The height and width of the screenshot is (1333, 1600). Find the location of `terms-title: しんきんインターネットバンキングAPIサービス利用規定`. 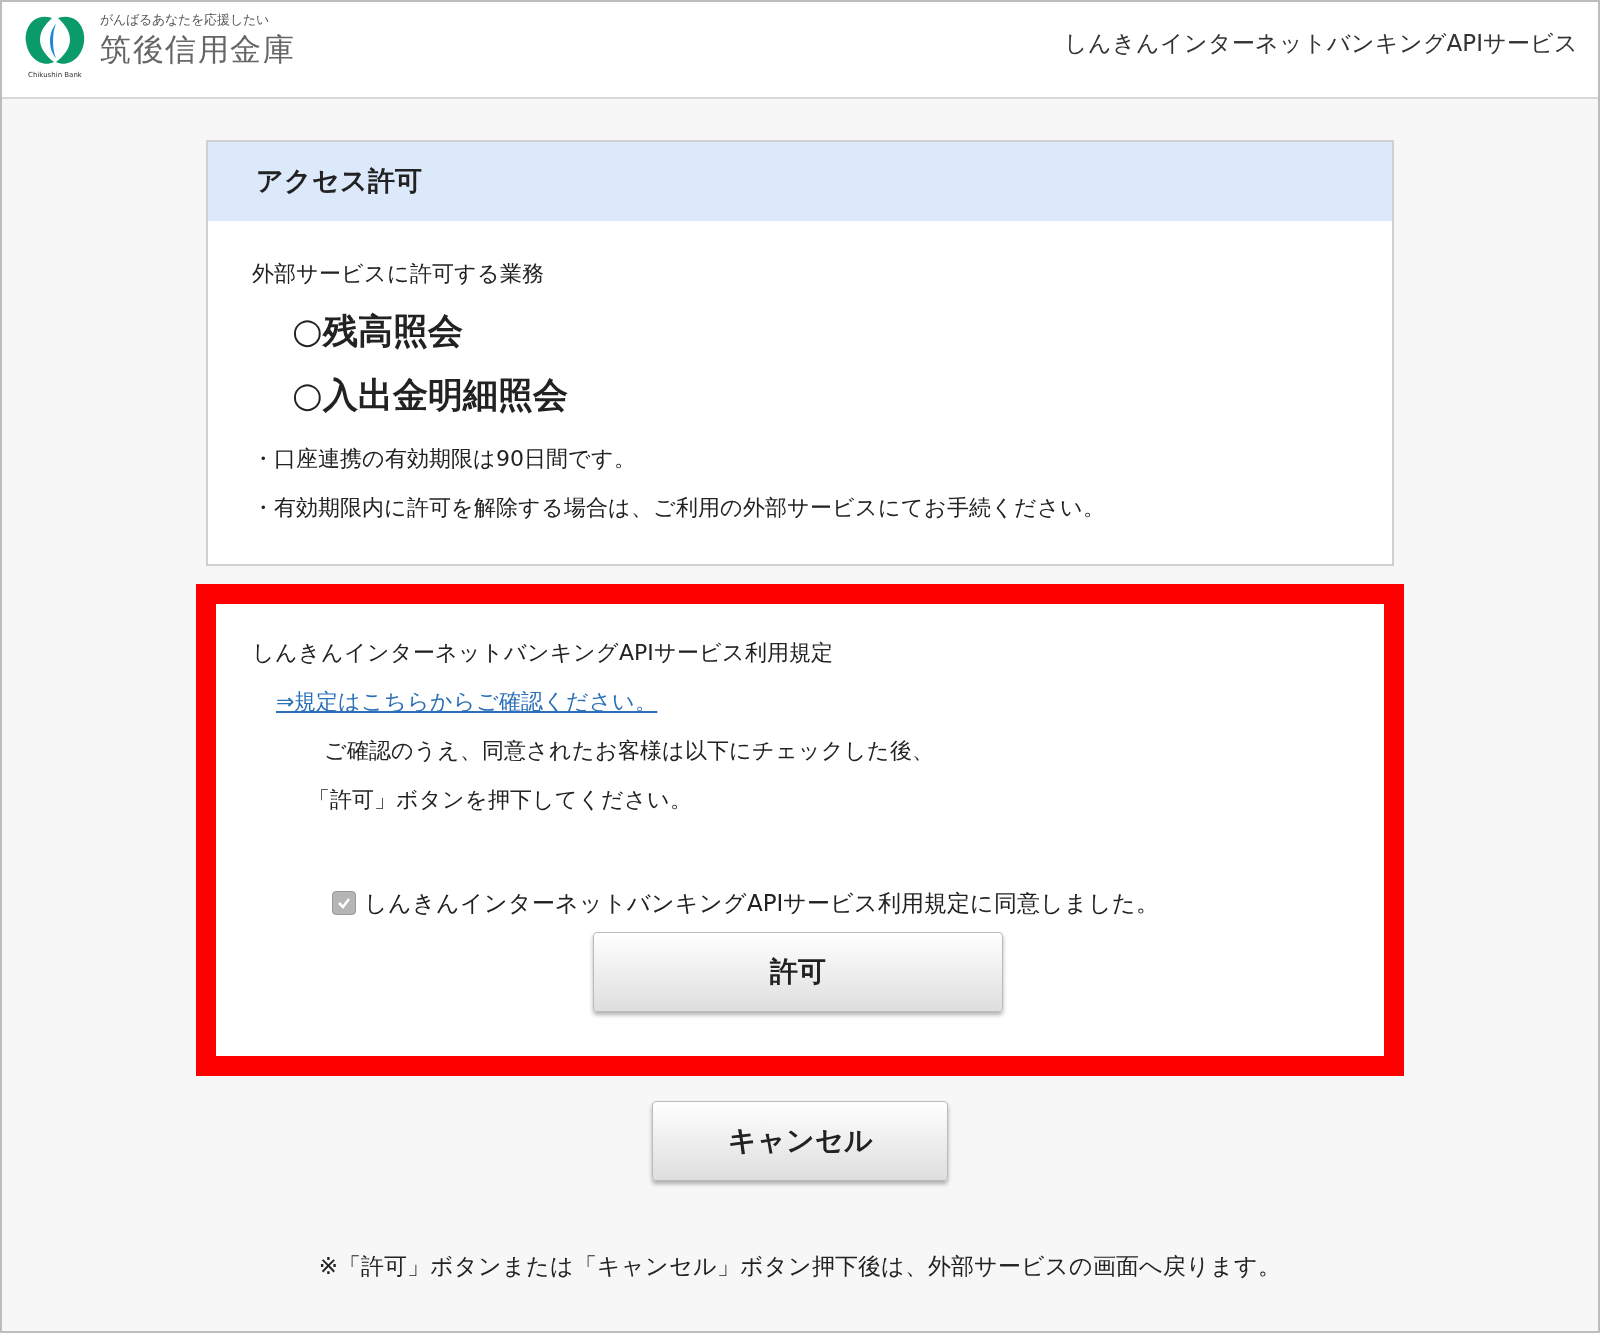

terms-title: しんきんインターネットバンキングAPIサービス利用規定 is located at coordinates (543, 652).